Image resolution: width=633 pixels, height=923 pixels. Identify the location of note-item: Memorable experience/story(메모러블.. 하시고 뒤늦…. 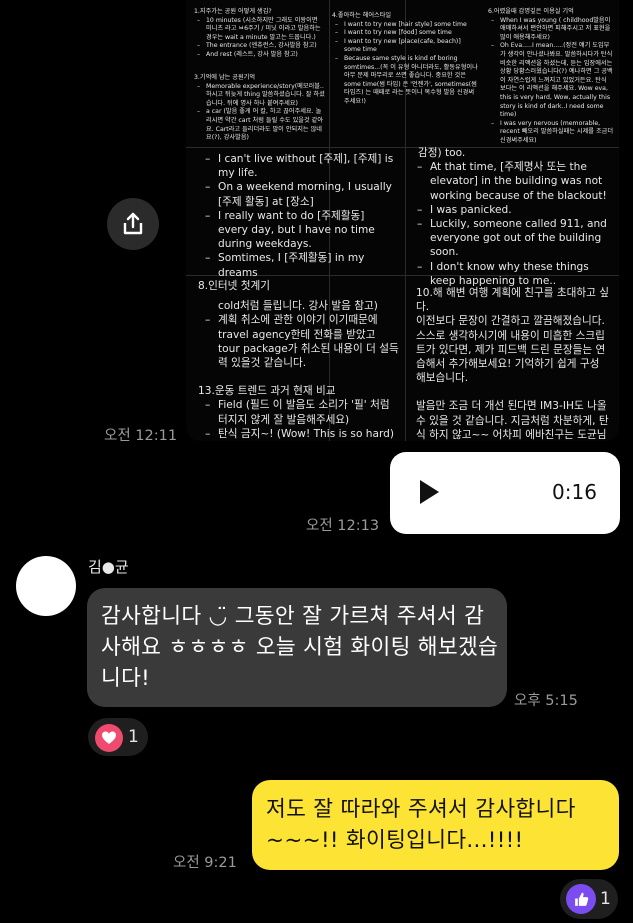
(261, 96).